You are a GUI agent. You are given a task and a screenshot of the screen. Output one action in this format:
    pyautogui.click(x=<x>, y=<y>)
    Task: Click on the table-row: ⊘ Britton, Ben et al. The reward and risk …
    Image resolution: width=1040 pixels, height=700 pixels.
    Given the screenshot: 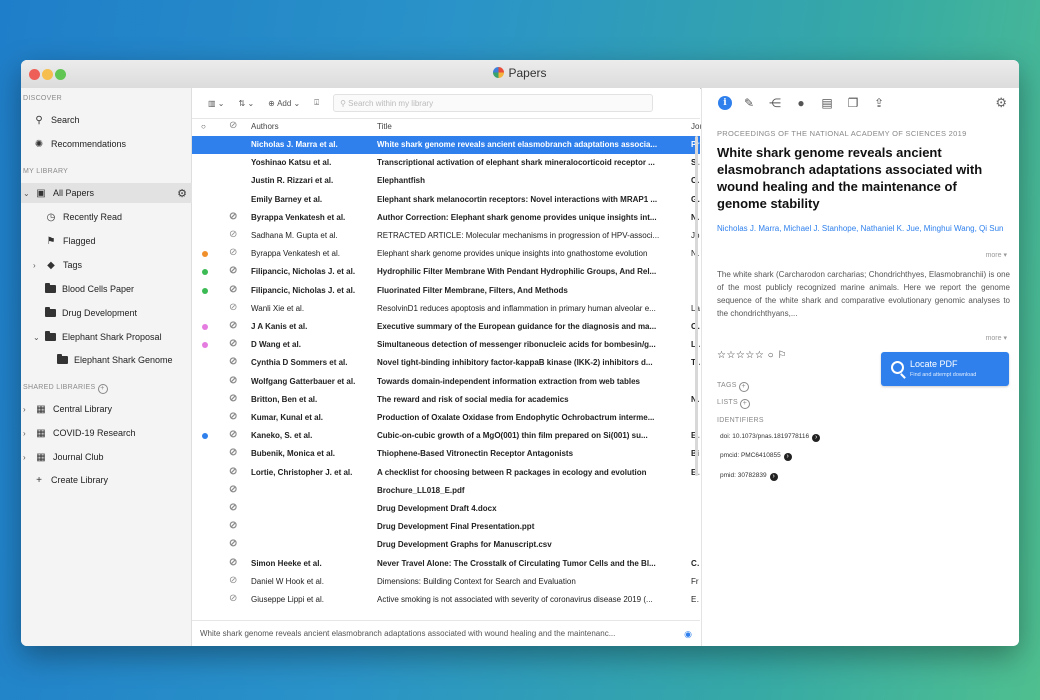 What is the action you would take?
    pyautogui.click(x=446, y=400)
    